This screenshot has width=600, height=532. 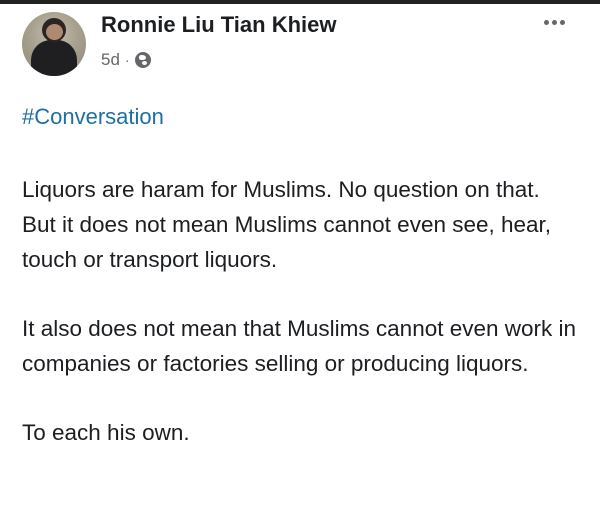 I want to click on avatar, so click(x=54, y=44).